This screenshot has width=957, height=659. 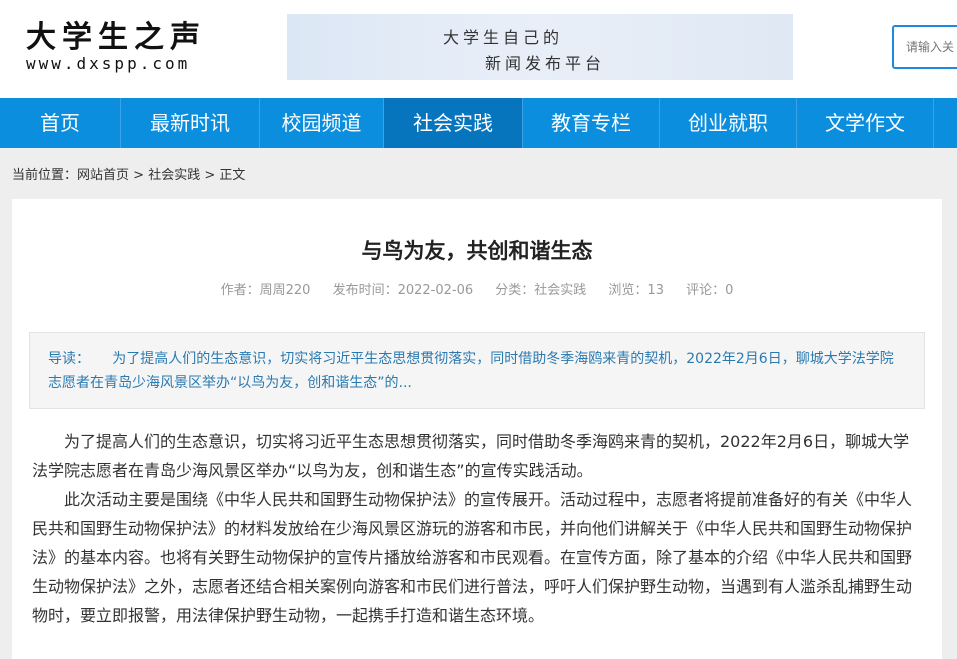 What do you see at coordinates (710, 290) in the screenshot?
I see `meta-comments: 评论：0` at bounding box center [710, 290].